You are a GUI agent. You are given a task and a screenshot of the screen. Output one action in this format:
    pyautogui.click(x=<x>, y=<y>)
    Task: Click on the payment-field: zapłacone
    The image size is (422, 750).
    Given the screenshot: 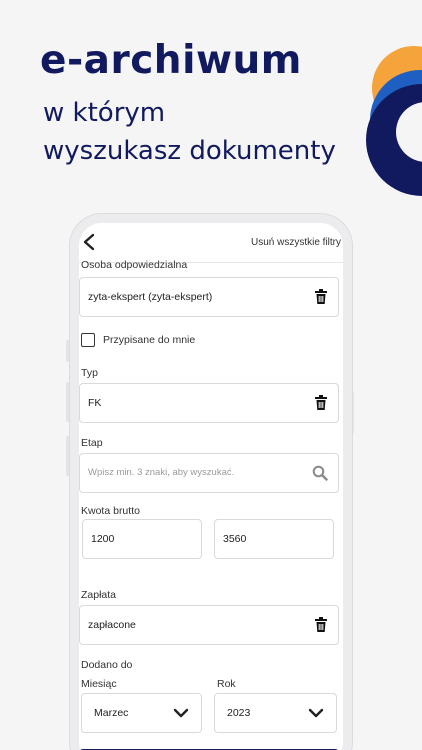 What is the action you would take?
    pyautogui.click(x=209, y=625)
    